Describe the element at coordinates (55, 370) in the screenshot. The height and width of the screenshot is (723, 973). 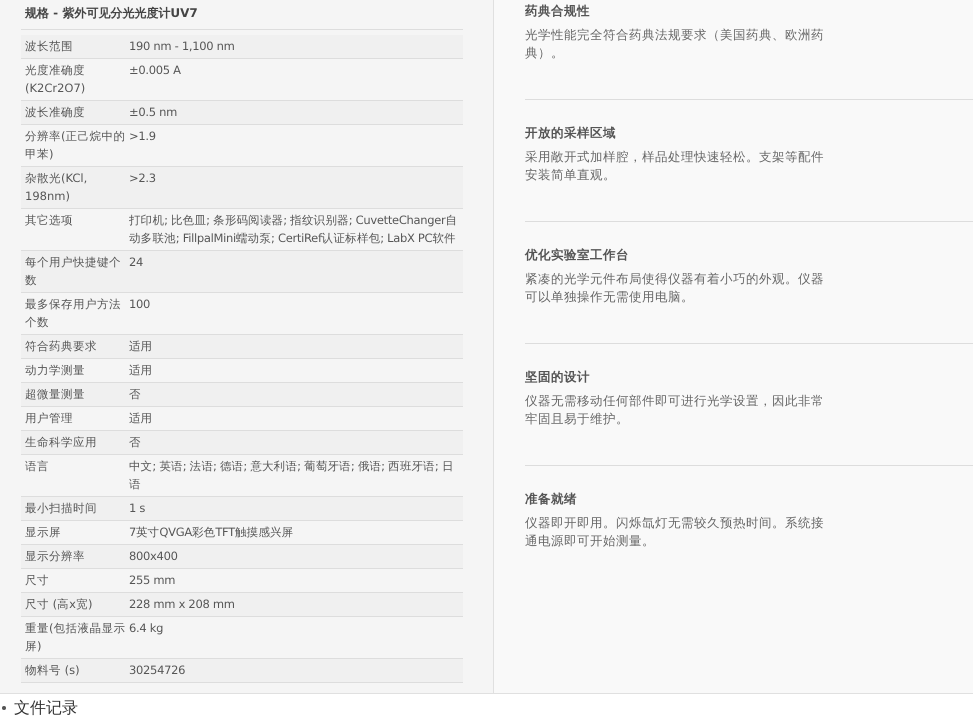
I see `spec-label: 动力学测量` at that location.